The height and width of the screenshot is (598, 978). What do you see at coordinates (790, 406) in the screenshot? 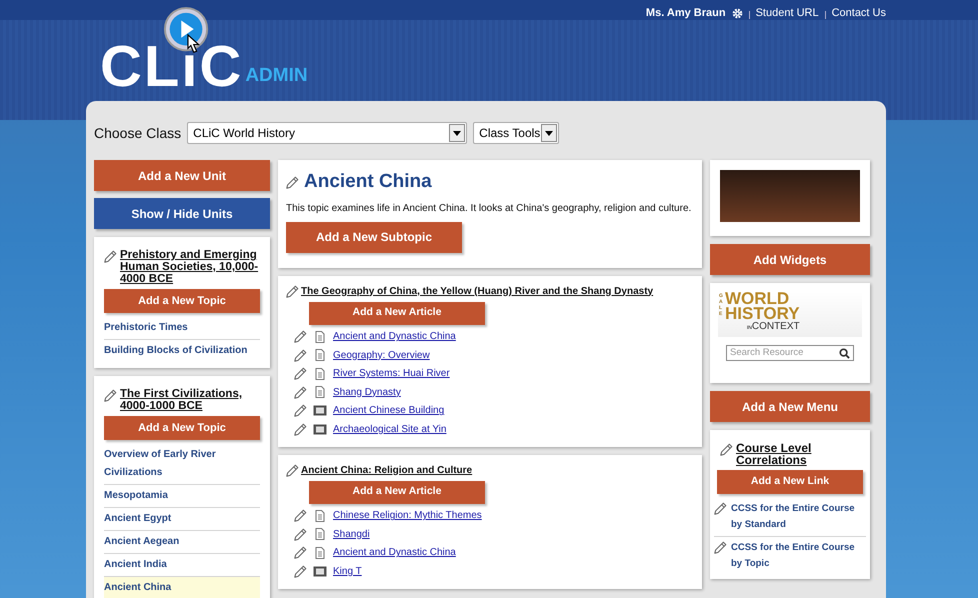
I see `add-button: Add a New Menu` at bounding box center [790, 406].